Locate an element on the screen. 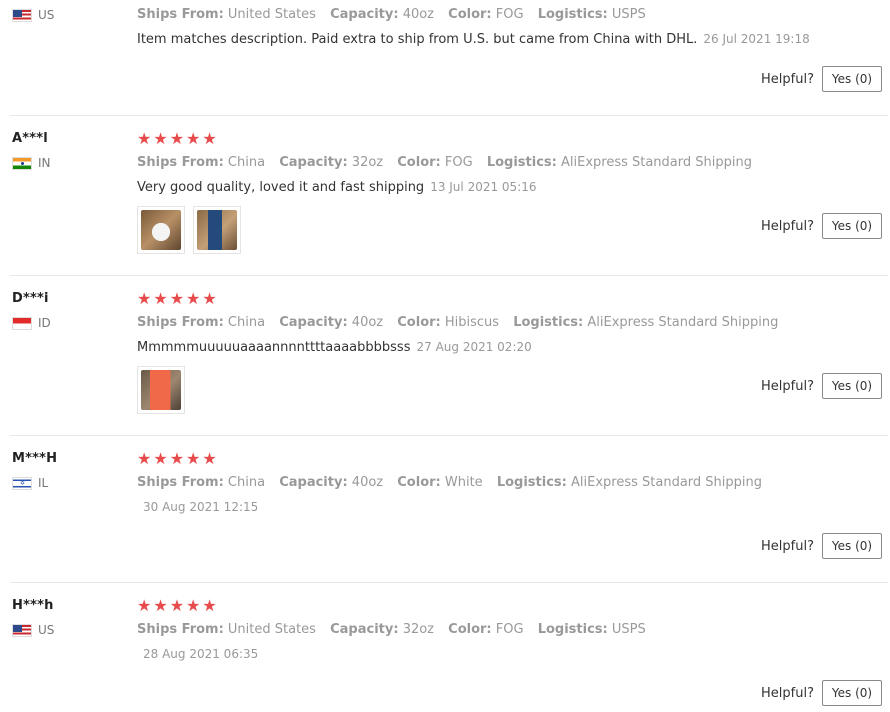  color-value: Hibiscus is located at coordinates (472, 322).